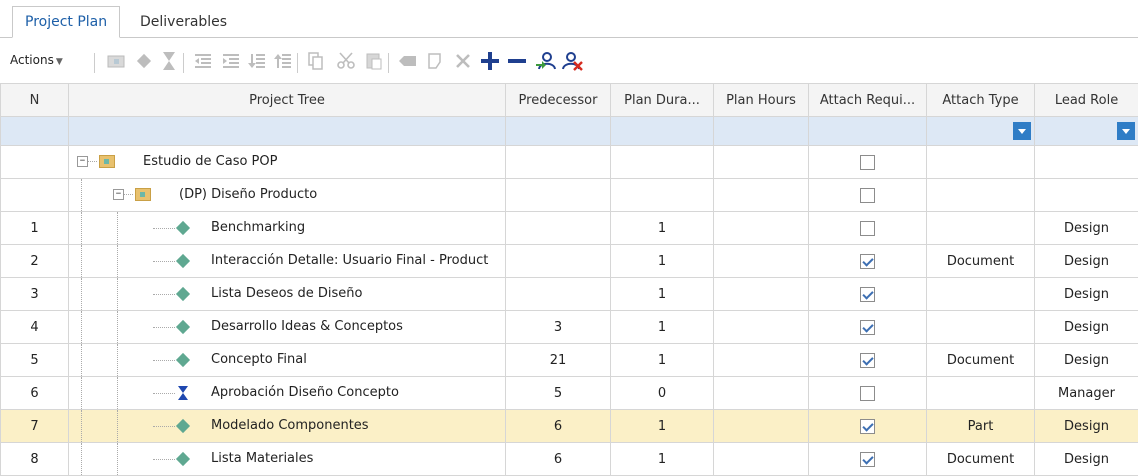 The image size is (1138, 476). Describe the element at coordinates (283, 61) in the screenshot. I see `move-up-icon` at that location.